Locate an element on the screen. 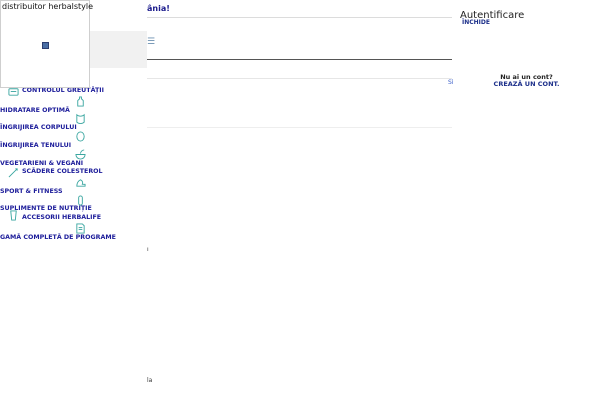 The width and height of the screenshot is (600, 400). category-link: SCĂDERE COLESTEROL is located at coordinates (62, 171).